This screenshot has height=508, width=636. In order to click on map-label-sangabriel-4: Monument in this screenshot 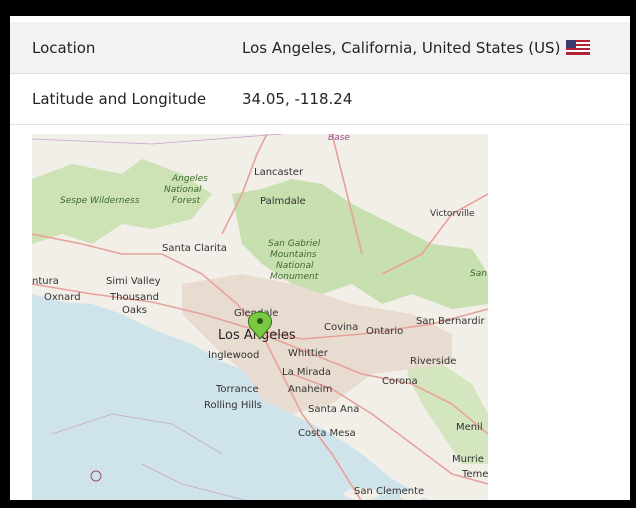, I will do `click(294, 277)`.